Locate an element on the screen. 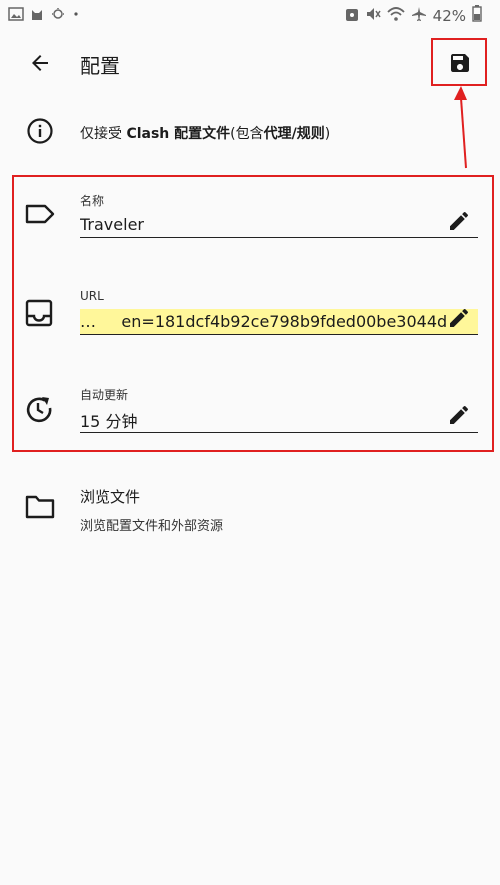 The image size is (500, 885). edit-name-button is located at coordinates (459, 221).